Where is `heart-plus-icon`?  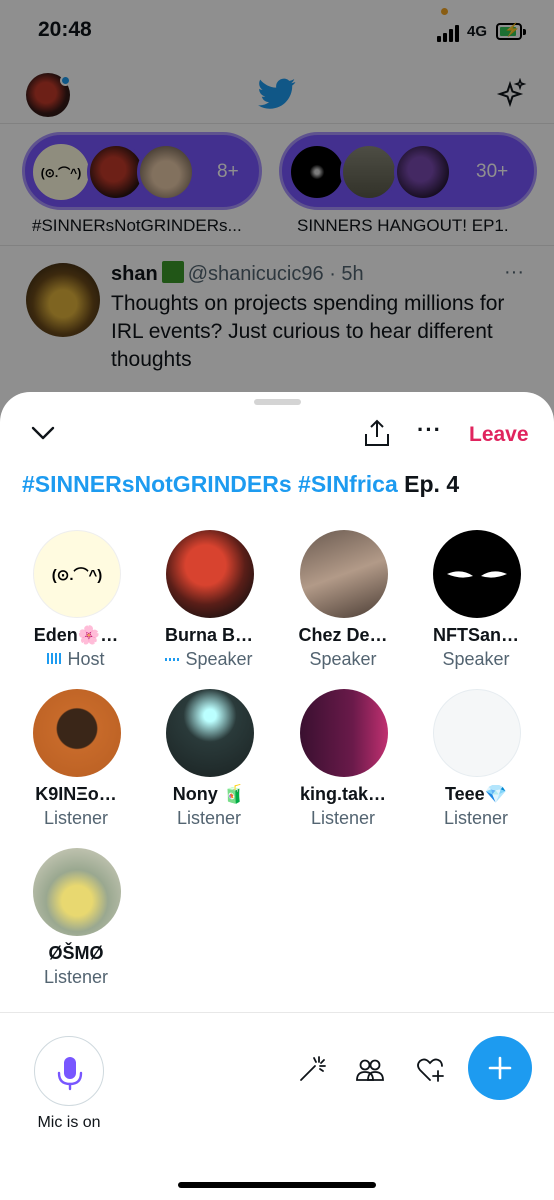
heart-plus-icon is located at coordinates (430, 1069).